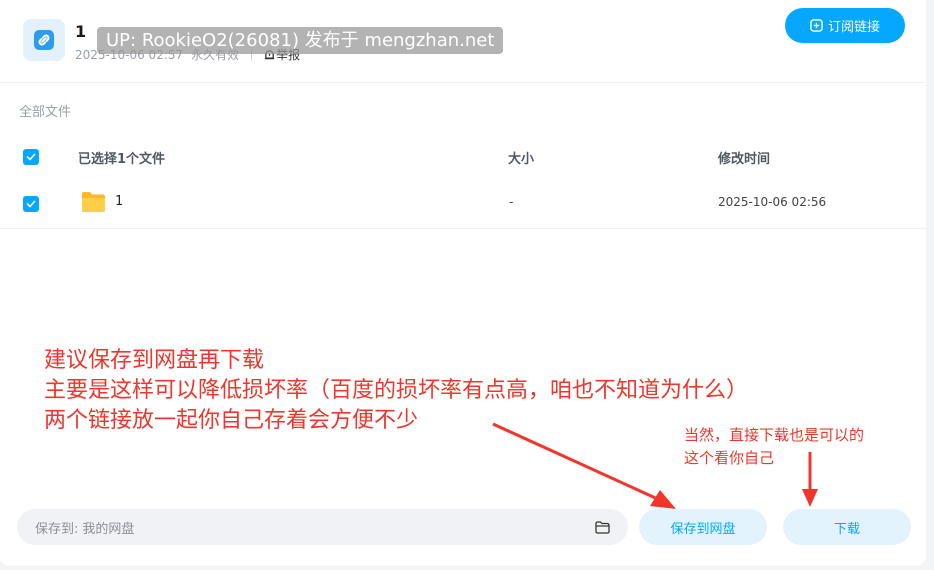 This screenshot has height=570, width=934. What do you see at coordinates (93, 202) in the screenshot?
I see `folder-icon` at bounding box center [93, 202].